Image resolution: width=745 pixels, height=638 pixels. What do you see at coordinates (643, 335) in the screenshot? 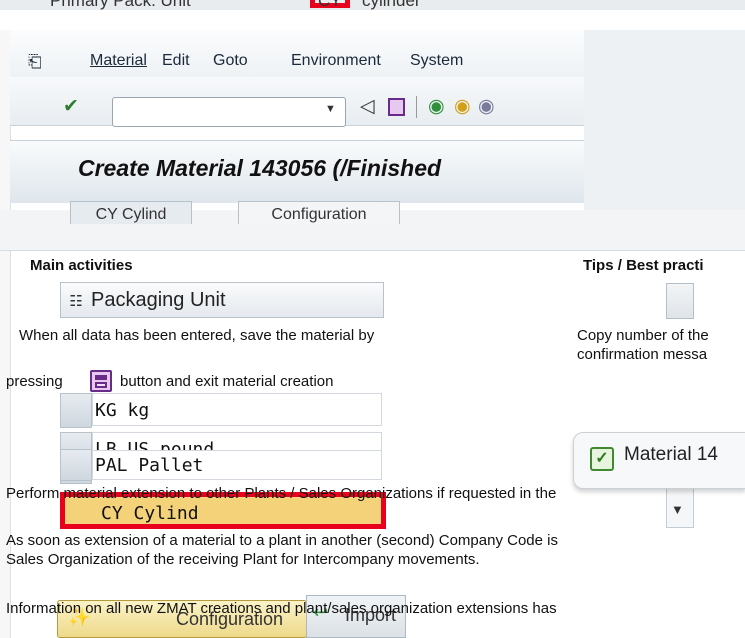
I see `tips-line-1: Copy number of the` at bounding box center [643, 335].